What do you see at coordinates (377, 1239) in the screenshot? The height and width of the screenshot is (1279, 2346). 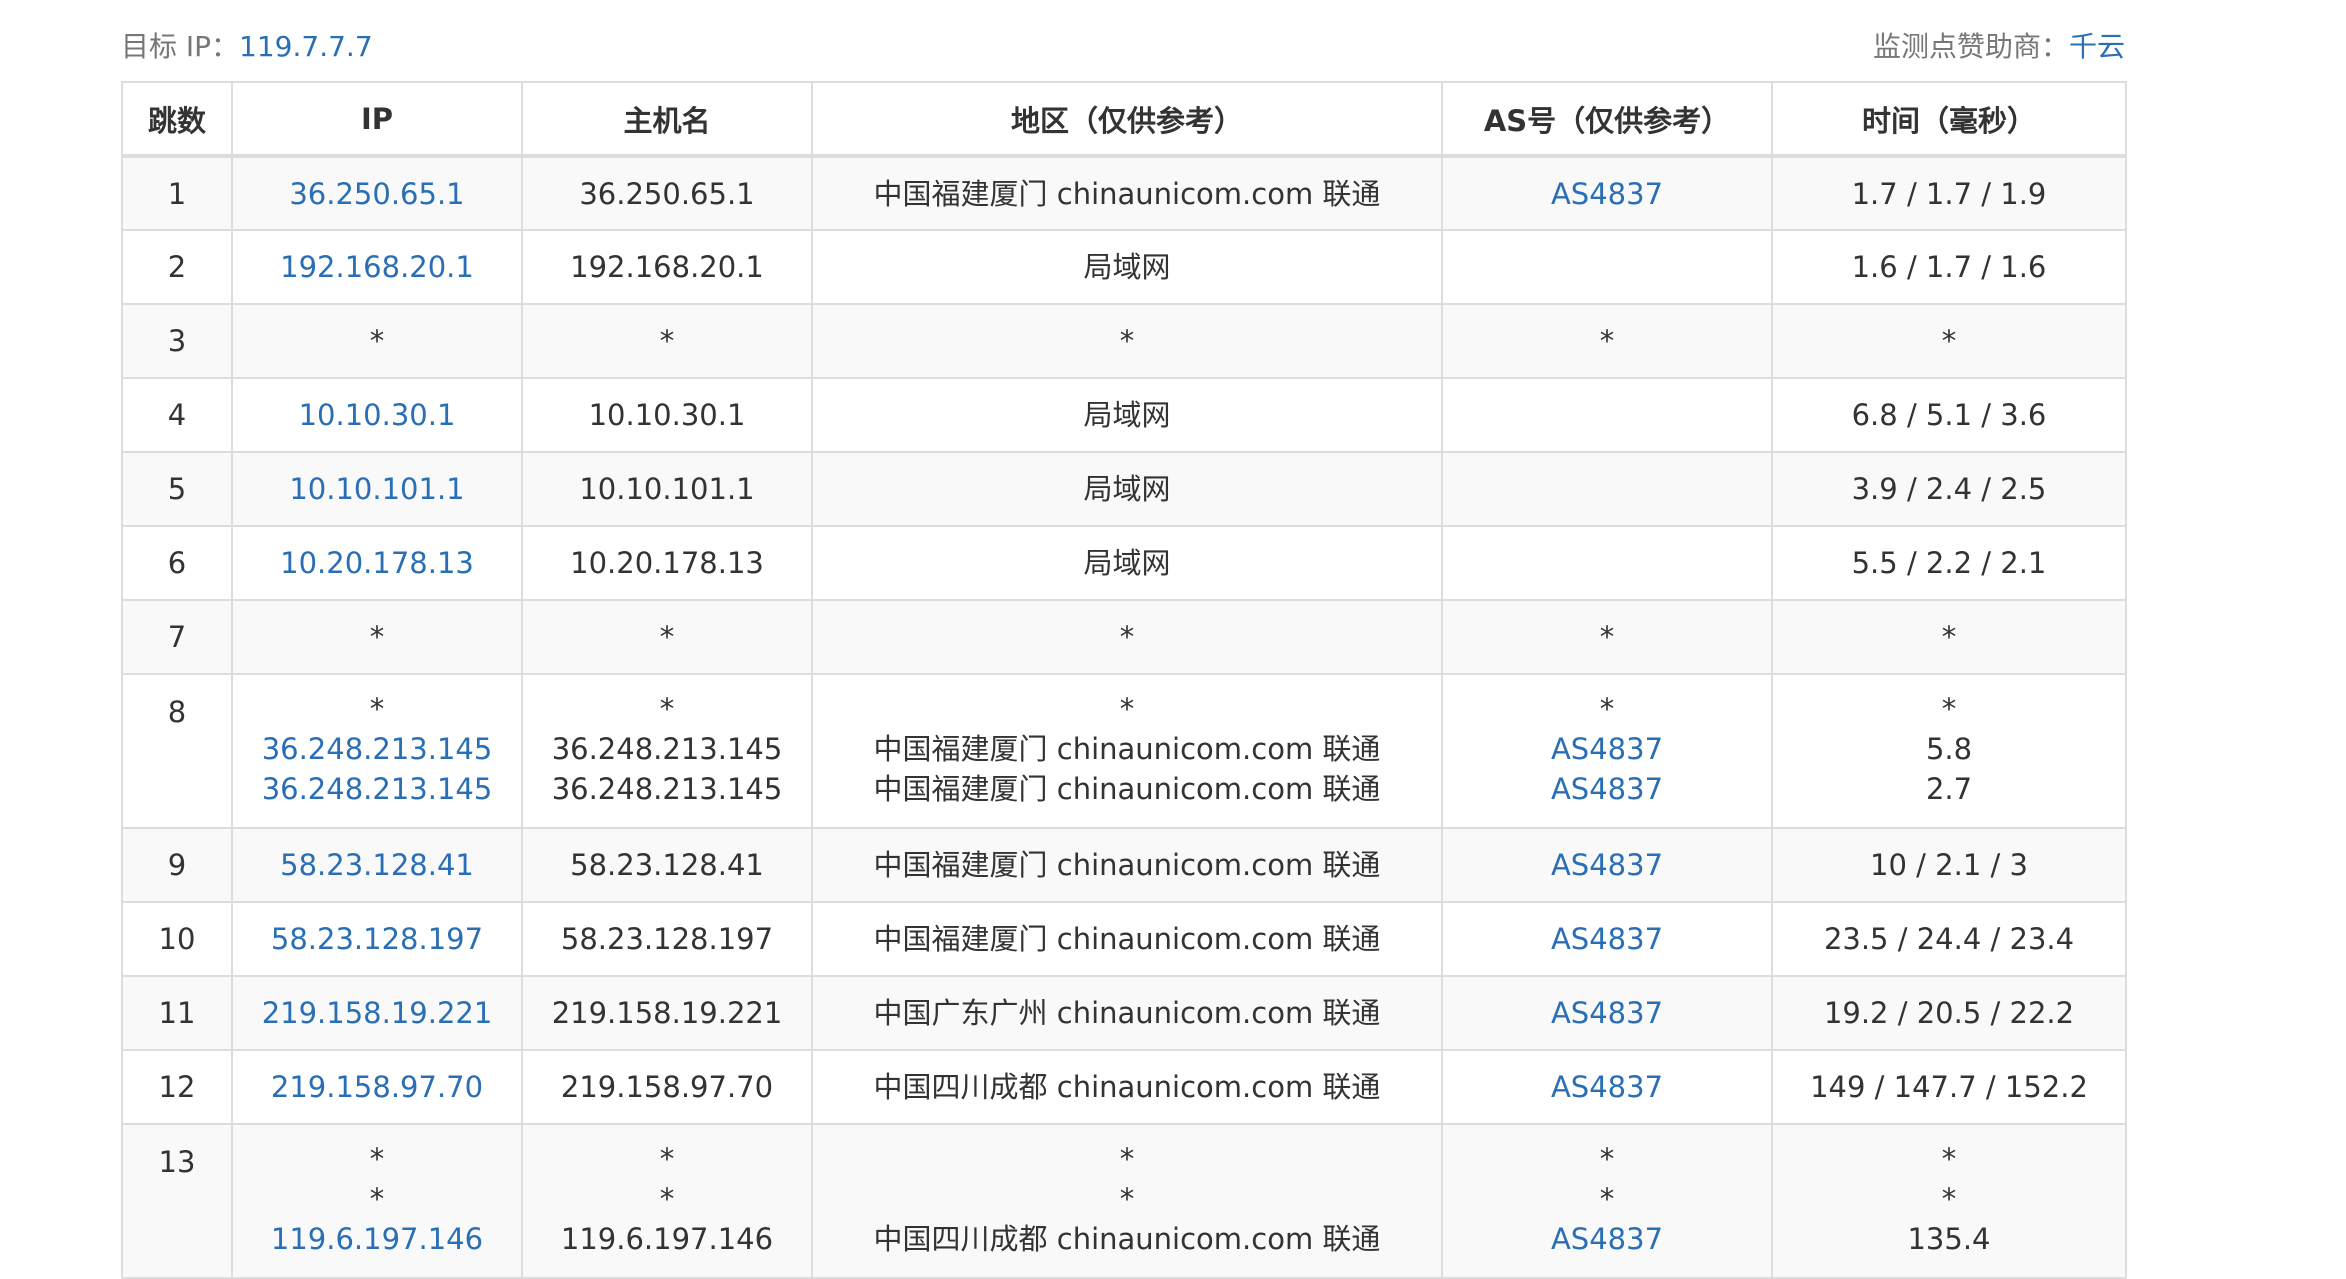 I see `ip-link: 119.6.197.146` at bounding box center [377, 1239].